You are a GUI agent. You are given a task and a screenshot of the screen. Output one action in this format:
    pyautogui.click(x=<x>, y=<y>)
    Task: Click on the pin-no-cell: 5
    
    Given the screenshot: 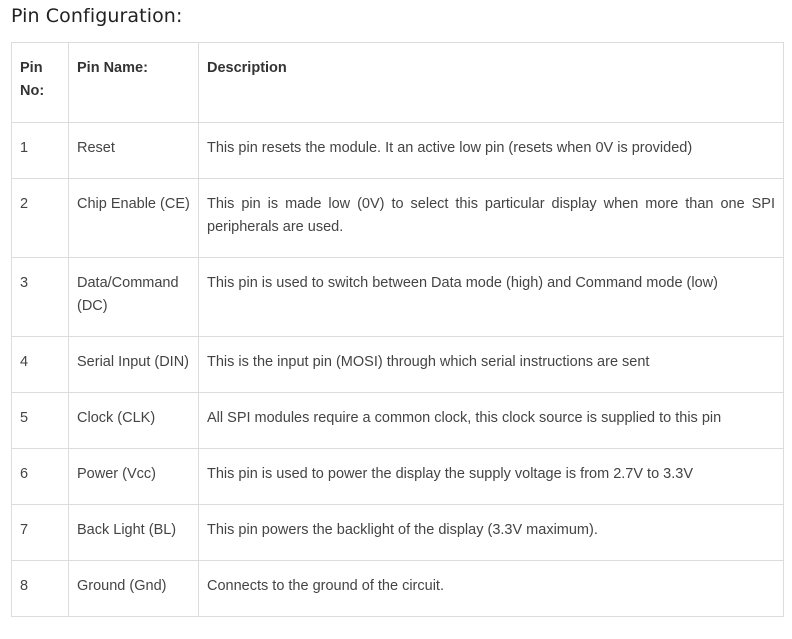 What is the action you would take?
    pyautogui.click(x=40, y=420)
    